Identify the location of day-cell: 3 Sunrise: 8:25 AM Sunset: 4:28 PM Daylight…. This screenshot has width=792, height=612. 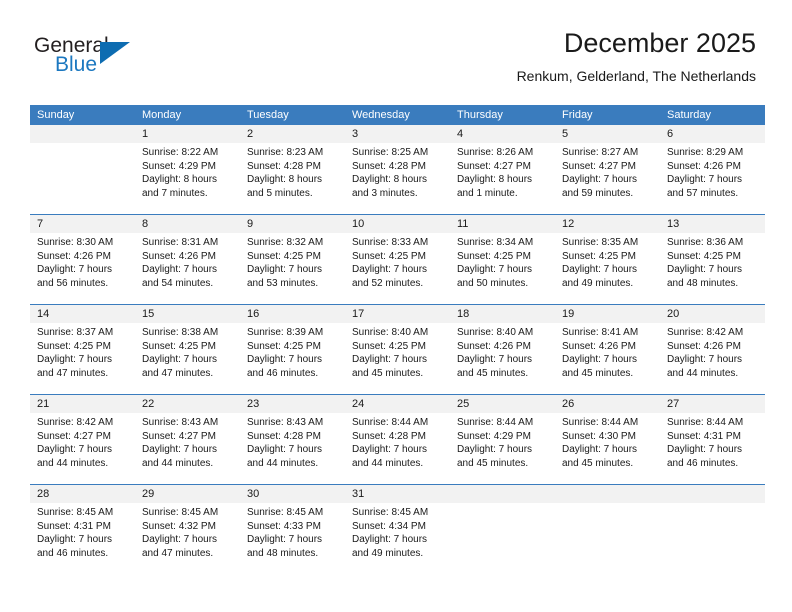
(397, 169).